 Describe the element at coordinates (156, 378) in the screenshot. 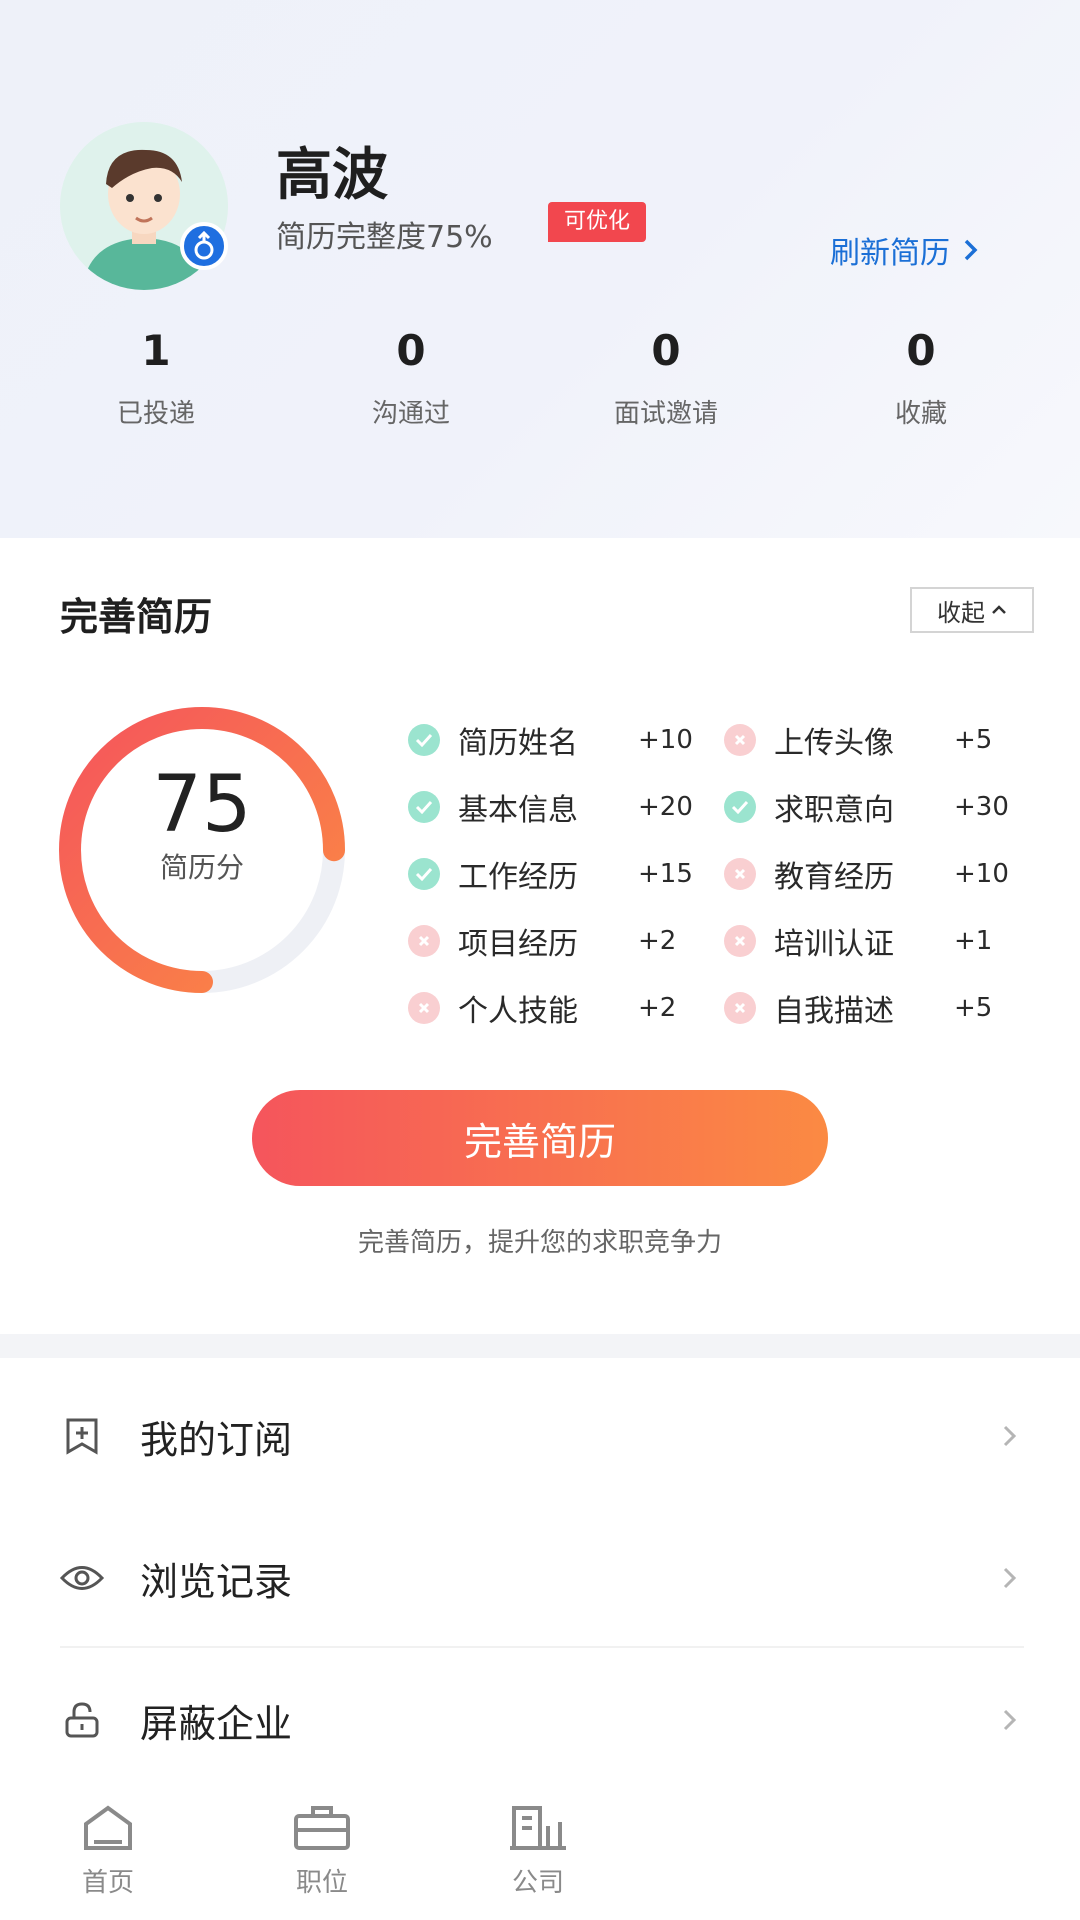

I see `stat-delivered: 1 已投递` at that location.